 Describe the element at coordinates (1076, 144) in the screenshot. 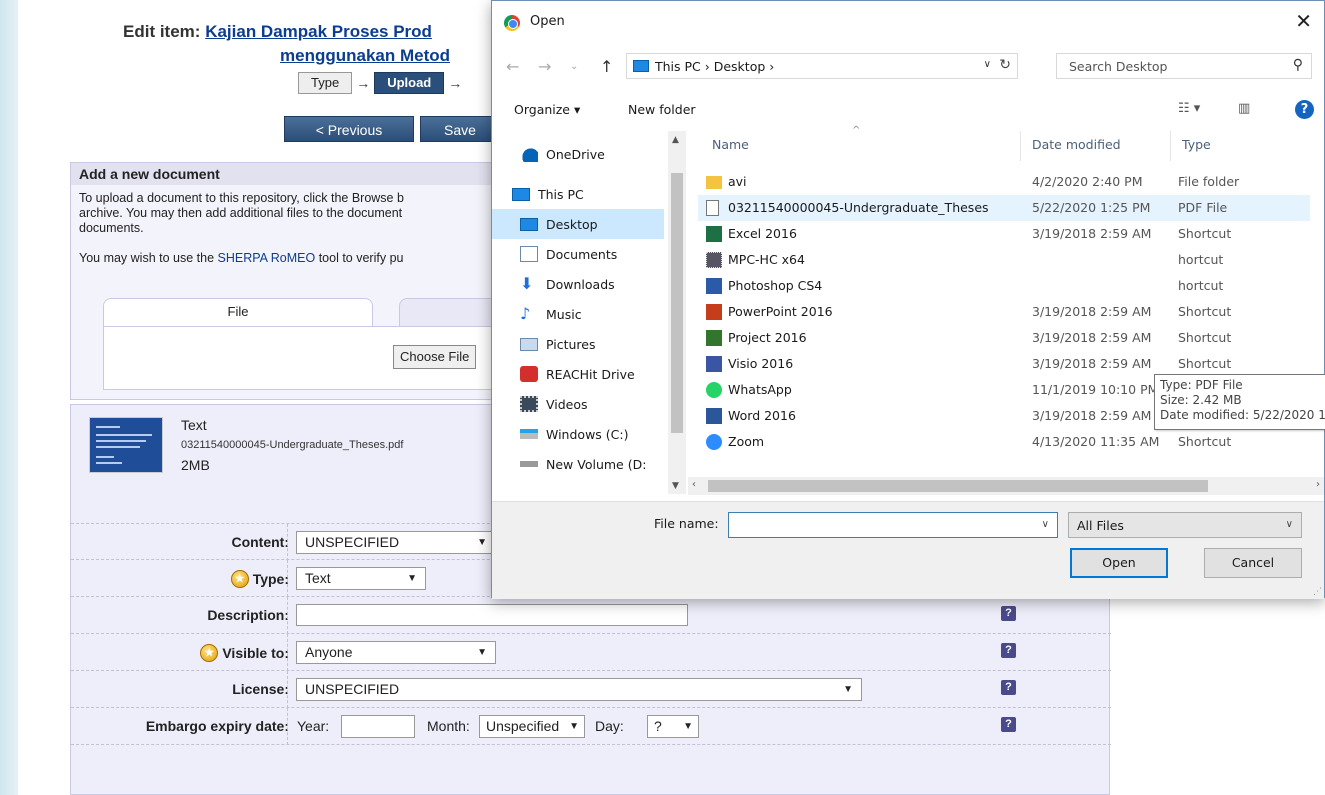

I see `column-date-modified: Date modified` at that location.